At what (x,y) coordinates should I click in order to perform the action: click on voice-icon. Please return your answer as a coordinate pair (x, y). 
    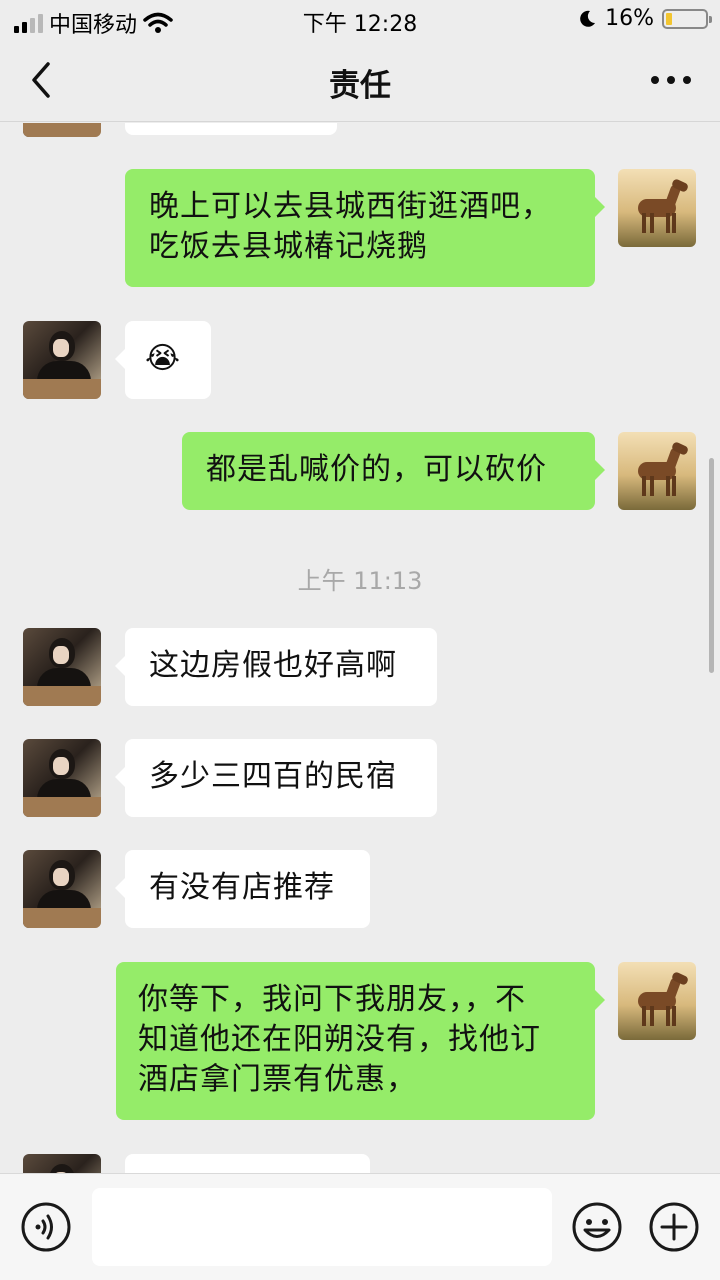
    Looking at the image, I should click on (46, 1227).